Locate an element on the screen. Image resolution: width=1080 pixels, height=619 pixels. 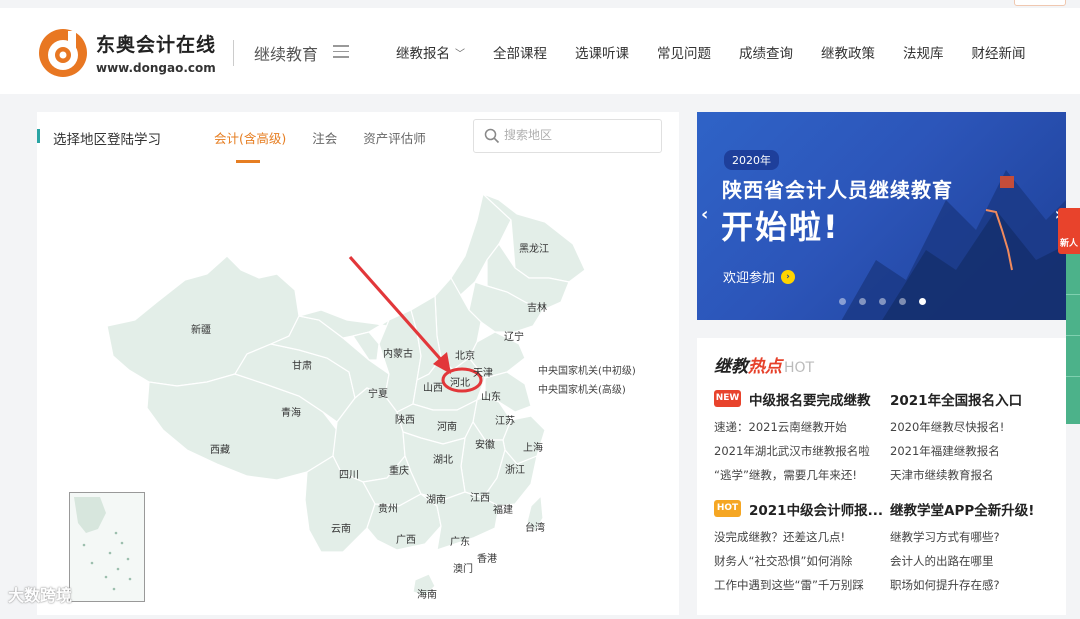
province-xizang: 西藏 is located at coordinates (220, 448).